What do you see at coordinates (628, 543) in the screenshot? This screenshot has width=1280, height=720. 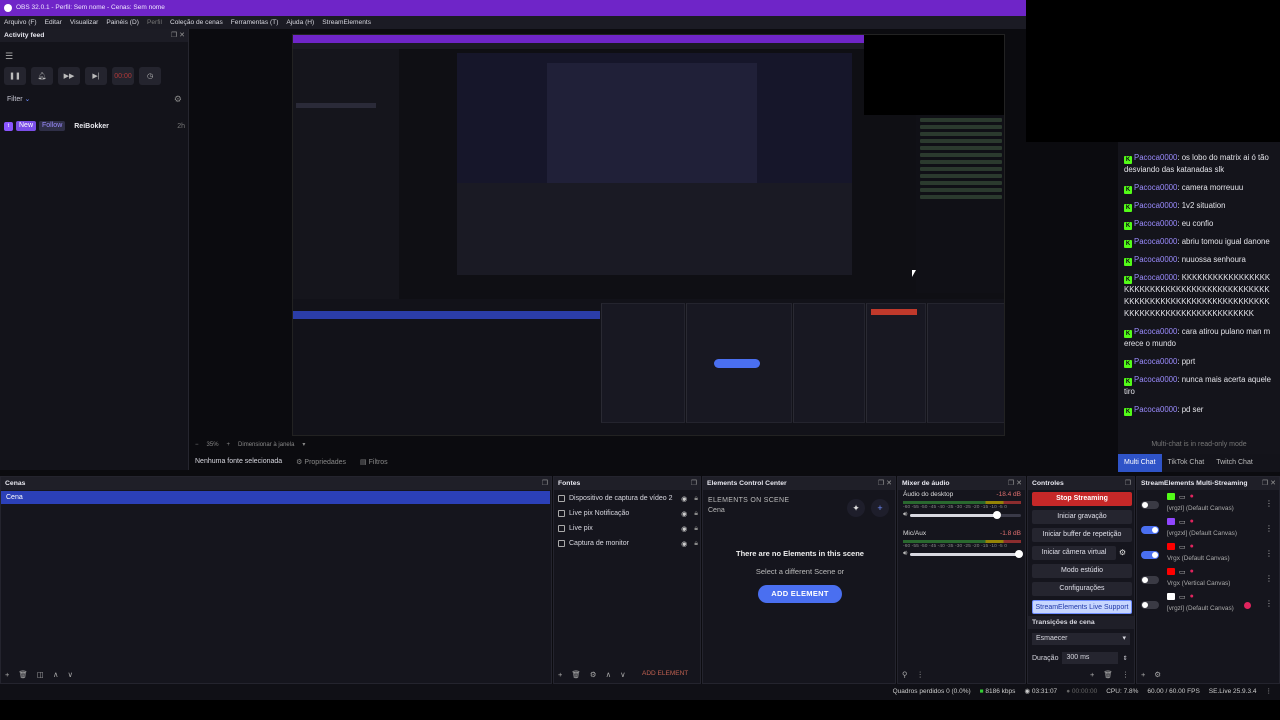 I see `source-item: Captura de monitor ◉ 🔒︎` at bounding box center [628, 543].